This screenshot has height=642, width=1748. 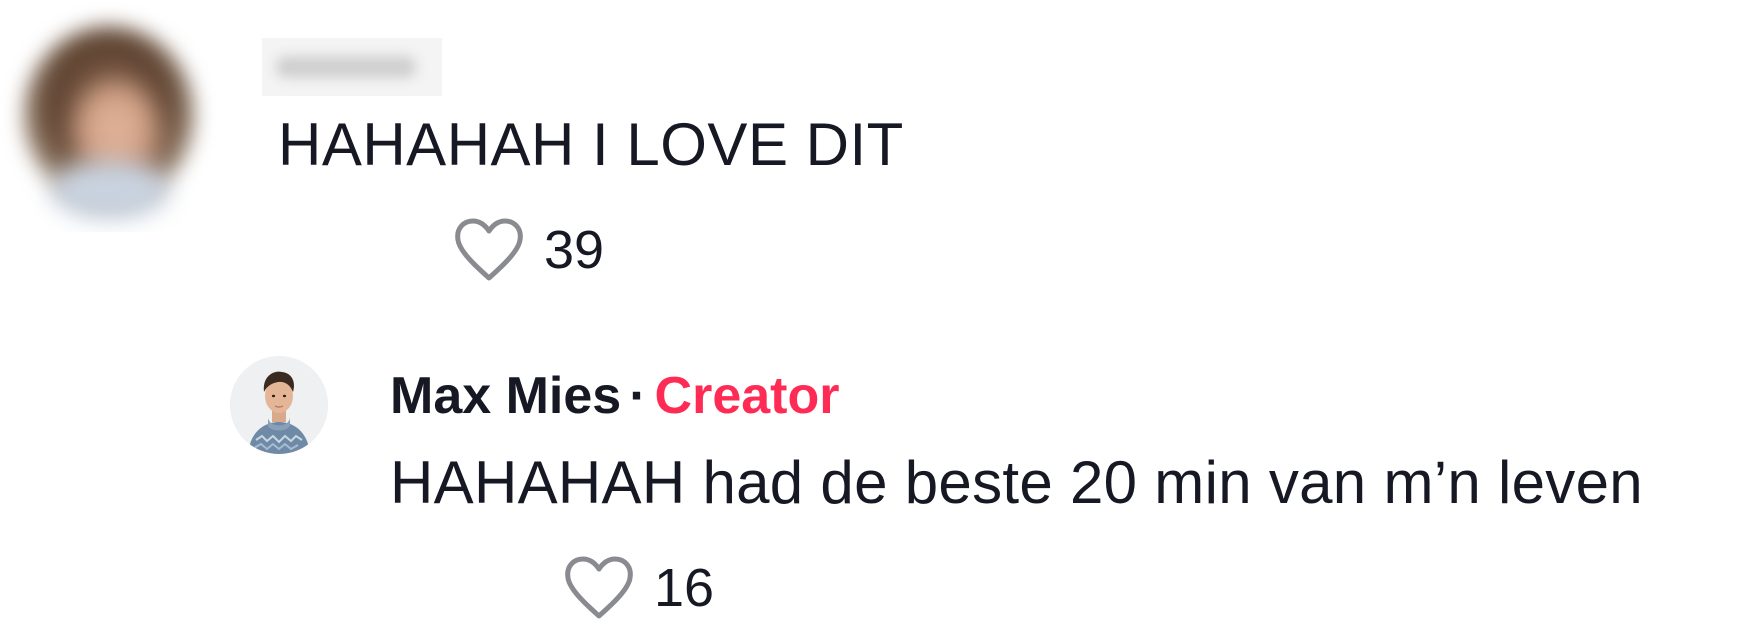 I want to click on comment-text: HAHAHAH I LOVE DIT, so click(x=591, y=144).